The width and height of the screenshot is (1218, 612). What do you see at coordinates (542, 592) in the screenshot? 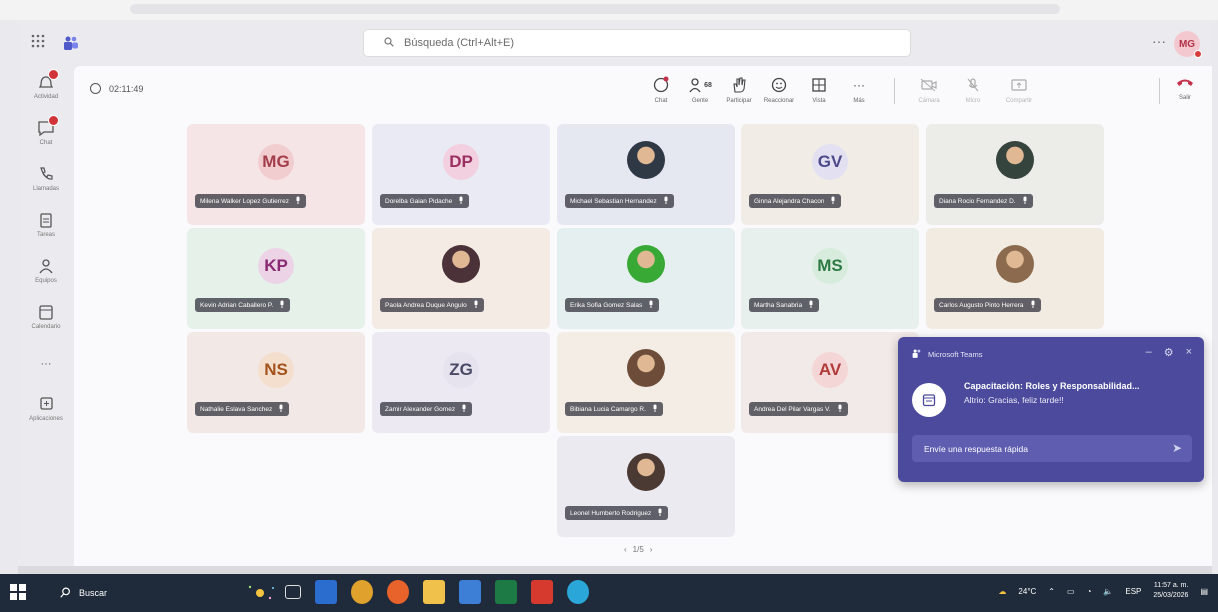
I see `acrobat-icon` at bounding box center [542, 592].